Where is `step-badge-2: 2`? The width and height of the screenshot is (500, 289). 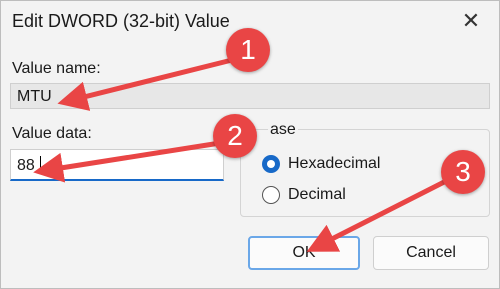
step-badge-2: 2 is located at coordinates (235, 136).